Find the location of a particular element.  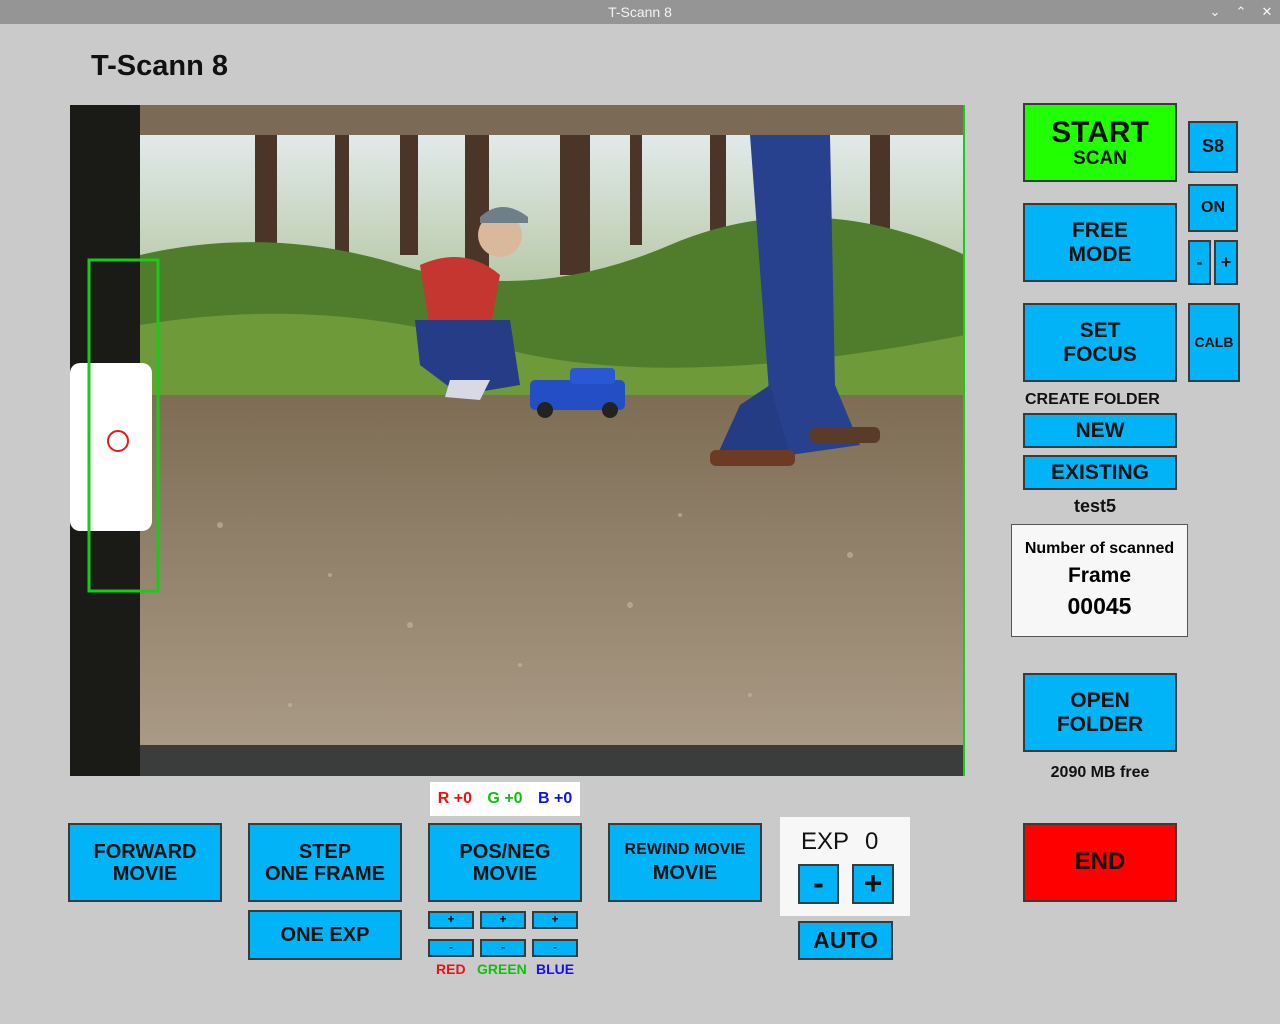

posneg-line2: MOVIE is located at coordinates (505, 873).